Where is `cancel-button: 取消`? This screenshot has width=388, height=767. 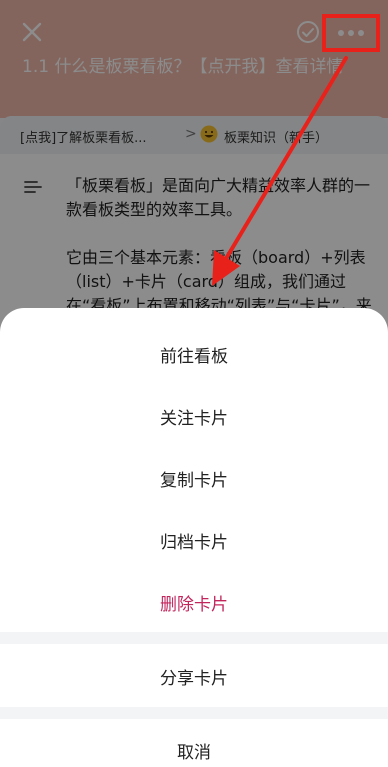
cancel-button: 取消 is located at coordinates (194, 743).